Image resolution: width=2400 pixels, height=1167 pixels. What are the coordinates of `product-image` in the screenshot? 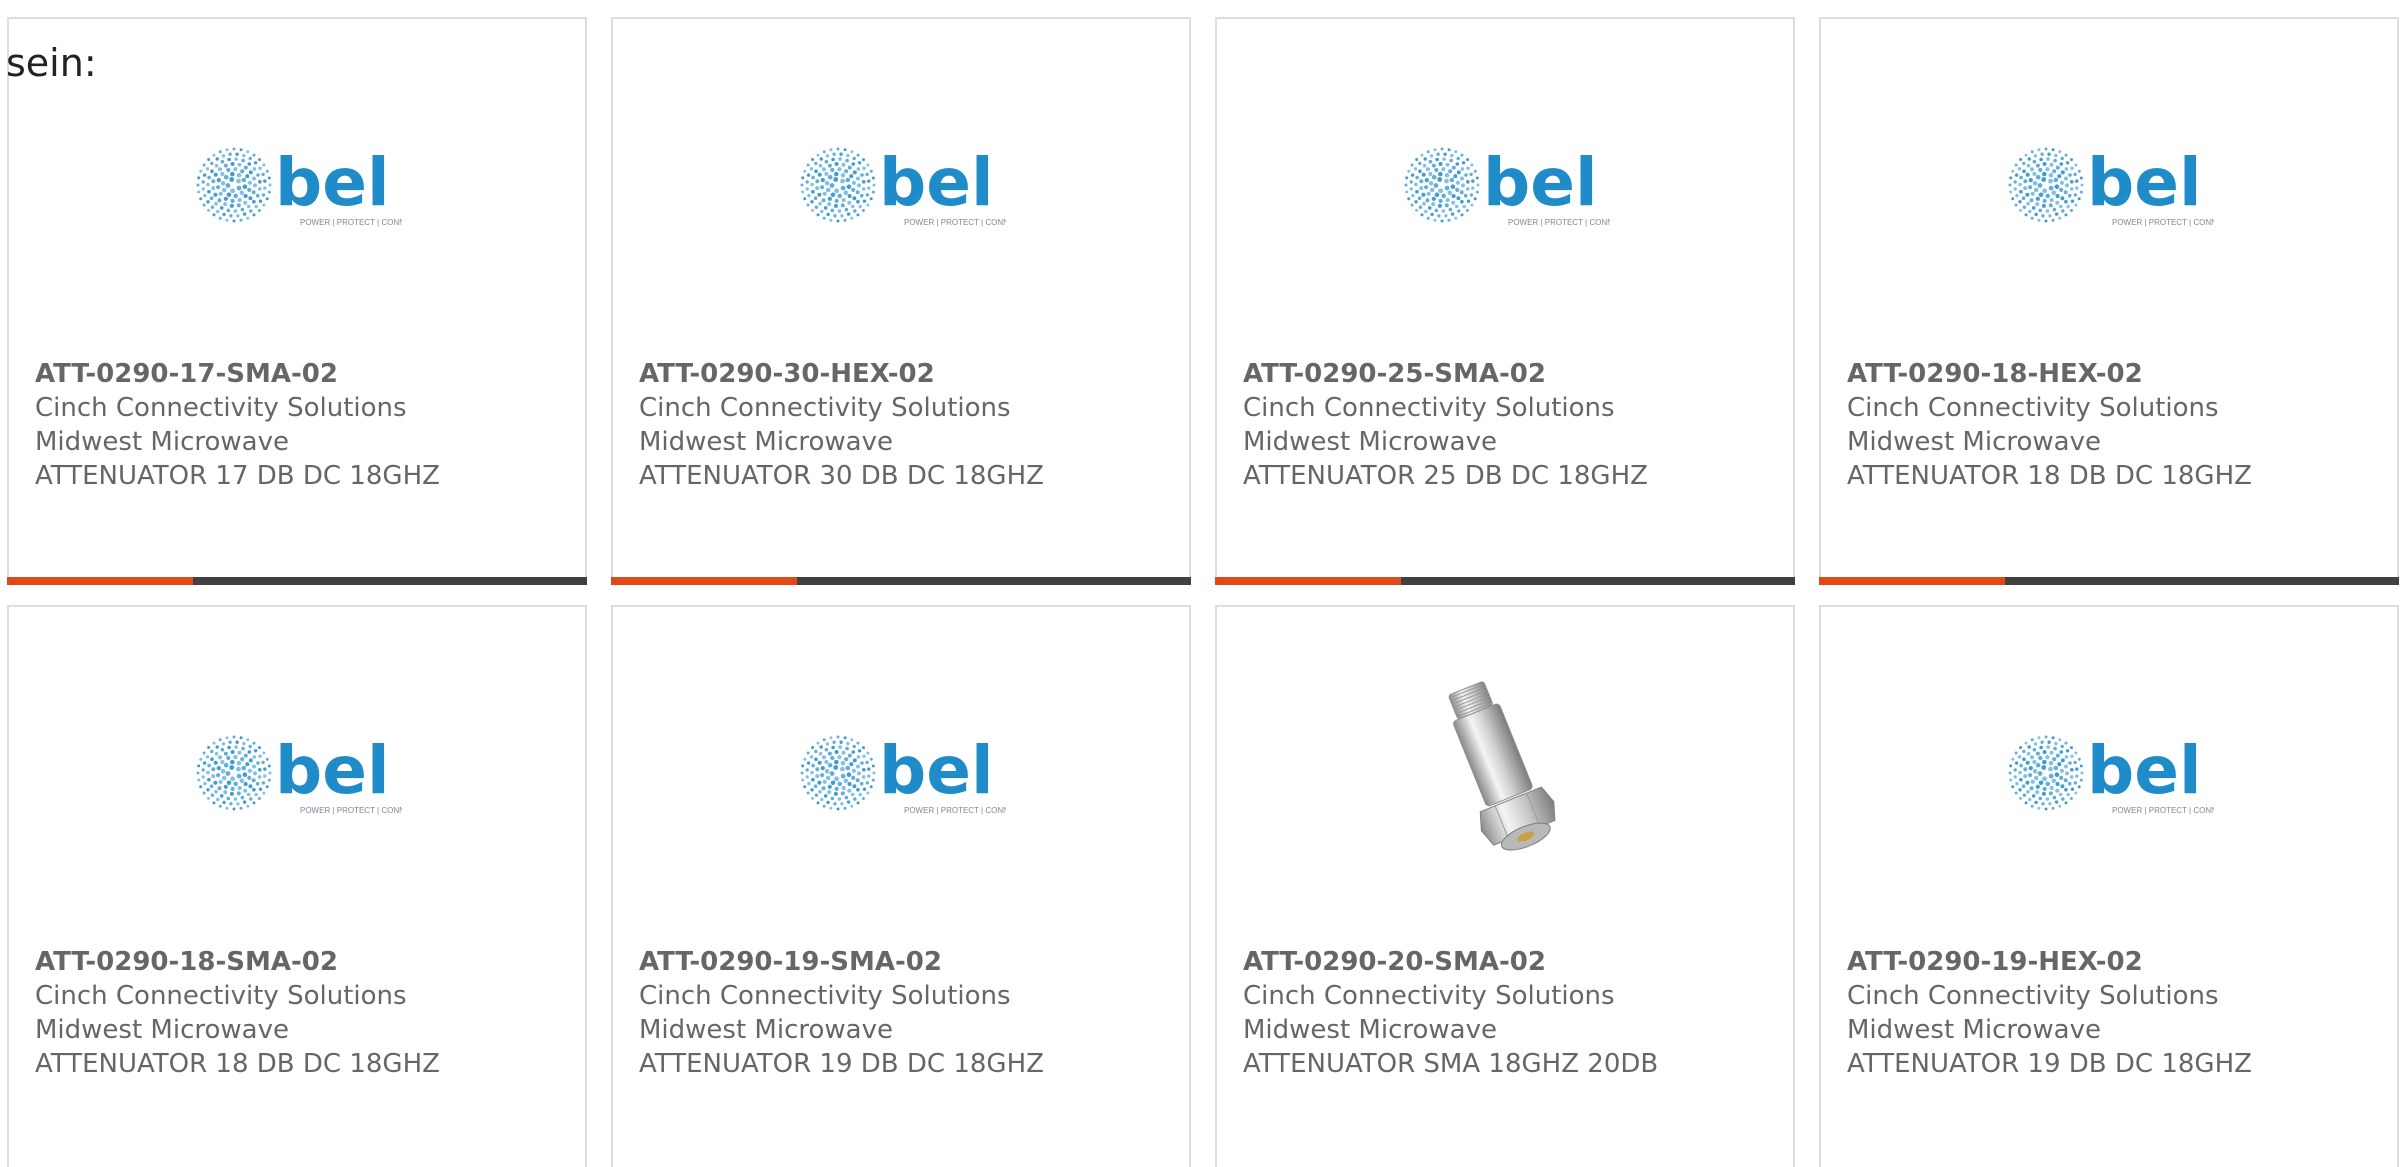 It's located at (1505, 777).